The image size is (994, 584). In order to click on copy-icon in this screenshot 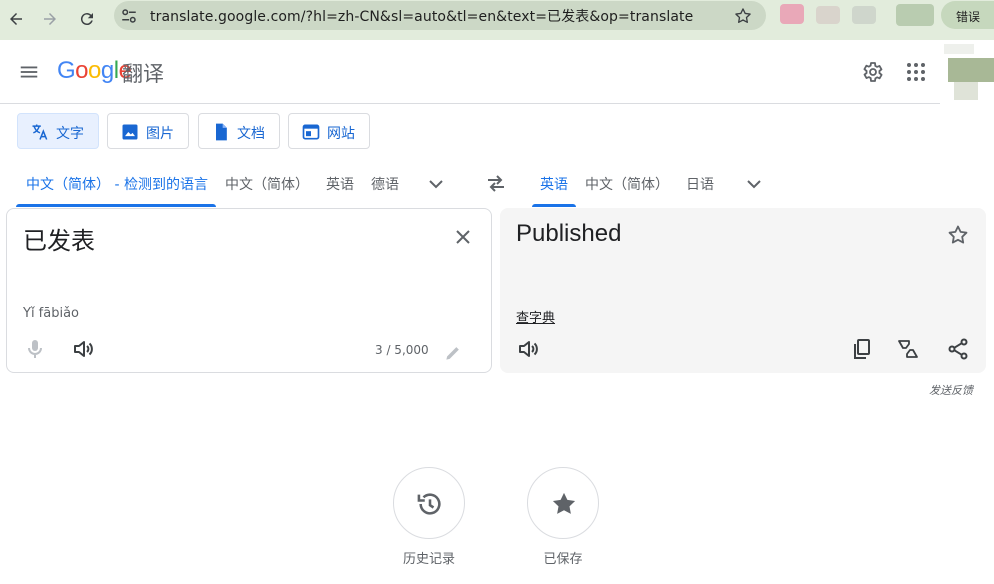, I will do `click(862, 349)`.